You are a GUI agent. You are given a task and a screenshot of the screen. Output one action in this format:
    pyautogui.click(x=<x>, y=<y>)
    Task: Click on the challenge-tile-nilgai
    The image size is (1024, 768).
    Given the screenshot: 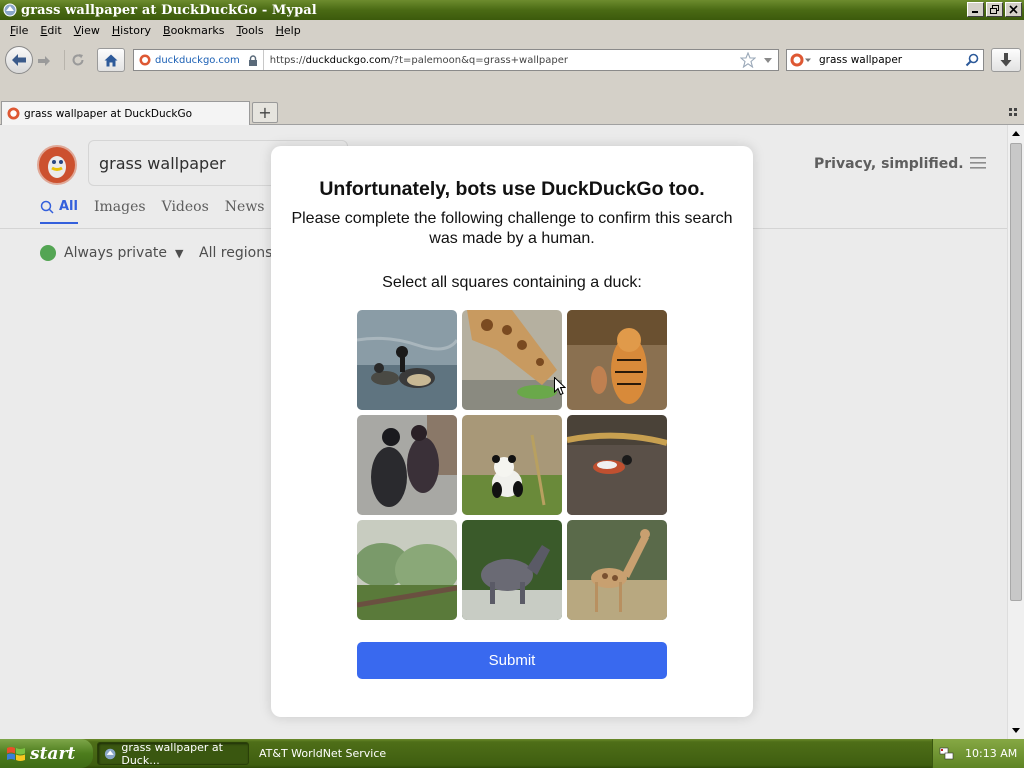 What is the action you would take?
    pyautogui.click(x=512, y=570)
    